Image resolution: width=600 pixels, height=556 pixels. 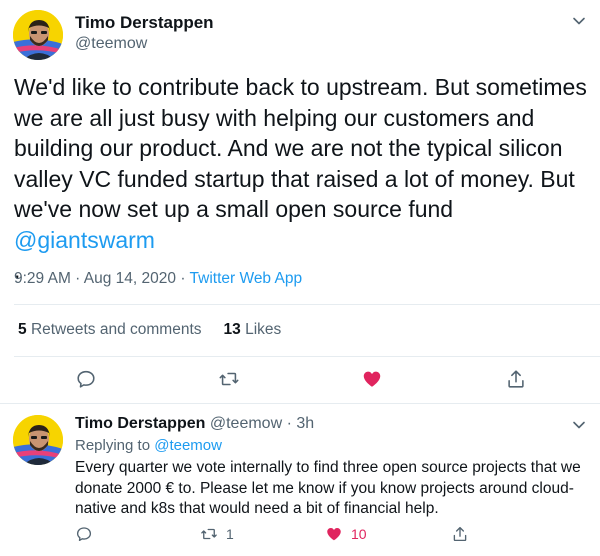 What do you see at coordinates (102, 278) in the screenshot?
I see `tweet-timestamp: 9:29 AM · Aug 14, 2020 ·` at bounding box center [102, 278].